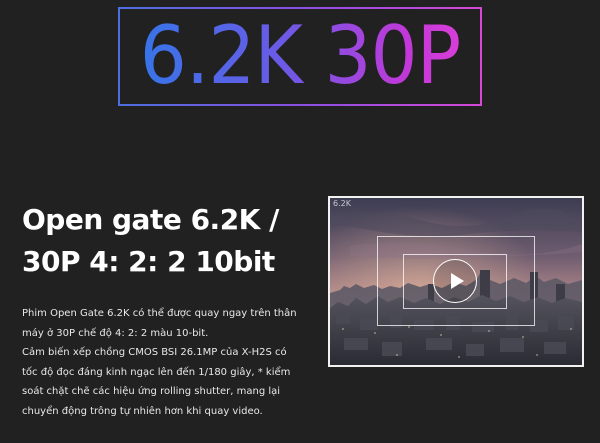 This screenshot has height=443, width=600. I want to click on hero-subtitle: 4K 120P, so click(300, 145).